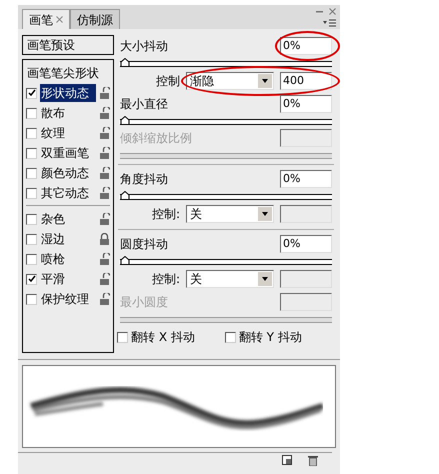 This screenshot has width=439, height=474. What do you see at coordinates (68, 153) in the screenshot?
I see `option-item: 双重画笔` at bounding box center [68, 153].